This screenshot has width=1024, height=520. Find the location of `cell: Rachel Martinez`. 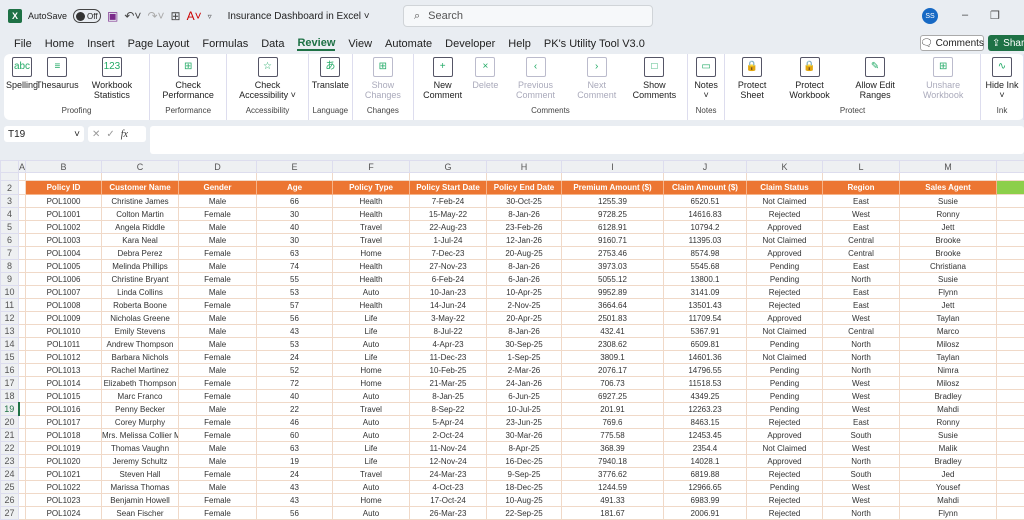

cell: Rachel Martinez is located at coordinates (140, 370).